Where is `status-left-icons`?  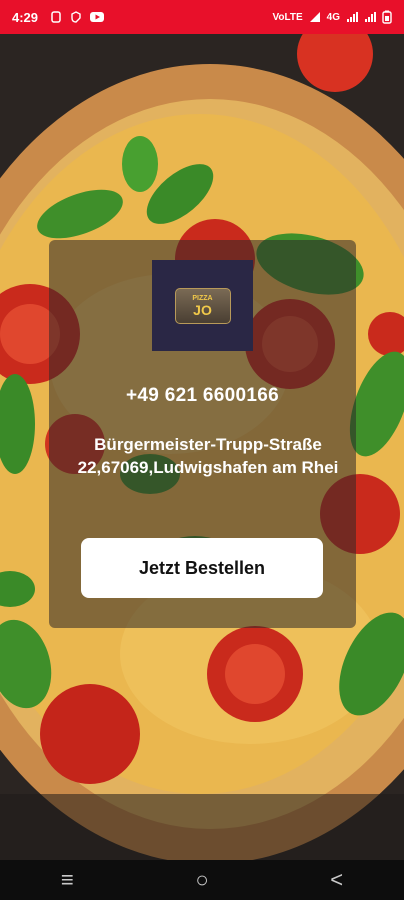
status-left-icons is located at coordinates (77, 17).